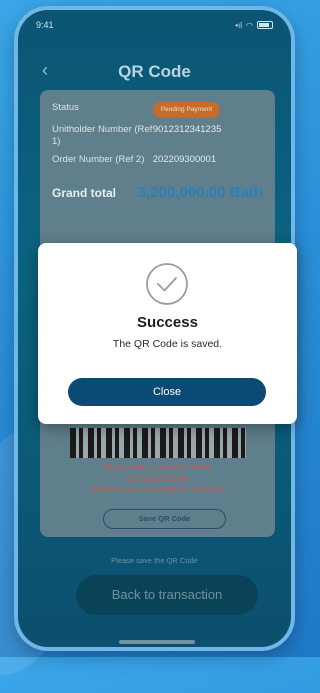  What do you see at coordinates (186, 110) in the screenshot?
I see `status-badge: Pending Payment` at bounding box center [186, 110].